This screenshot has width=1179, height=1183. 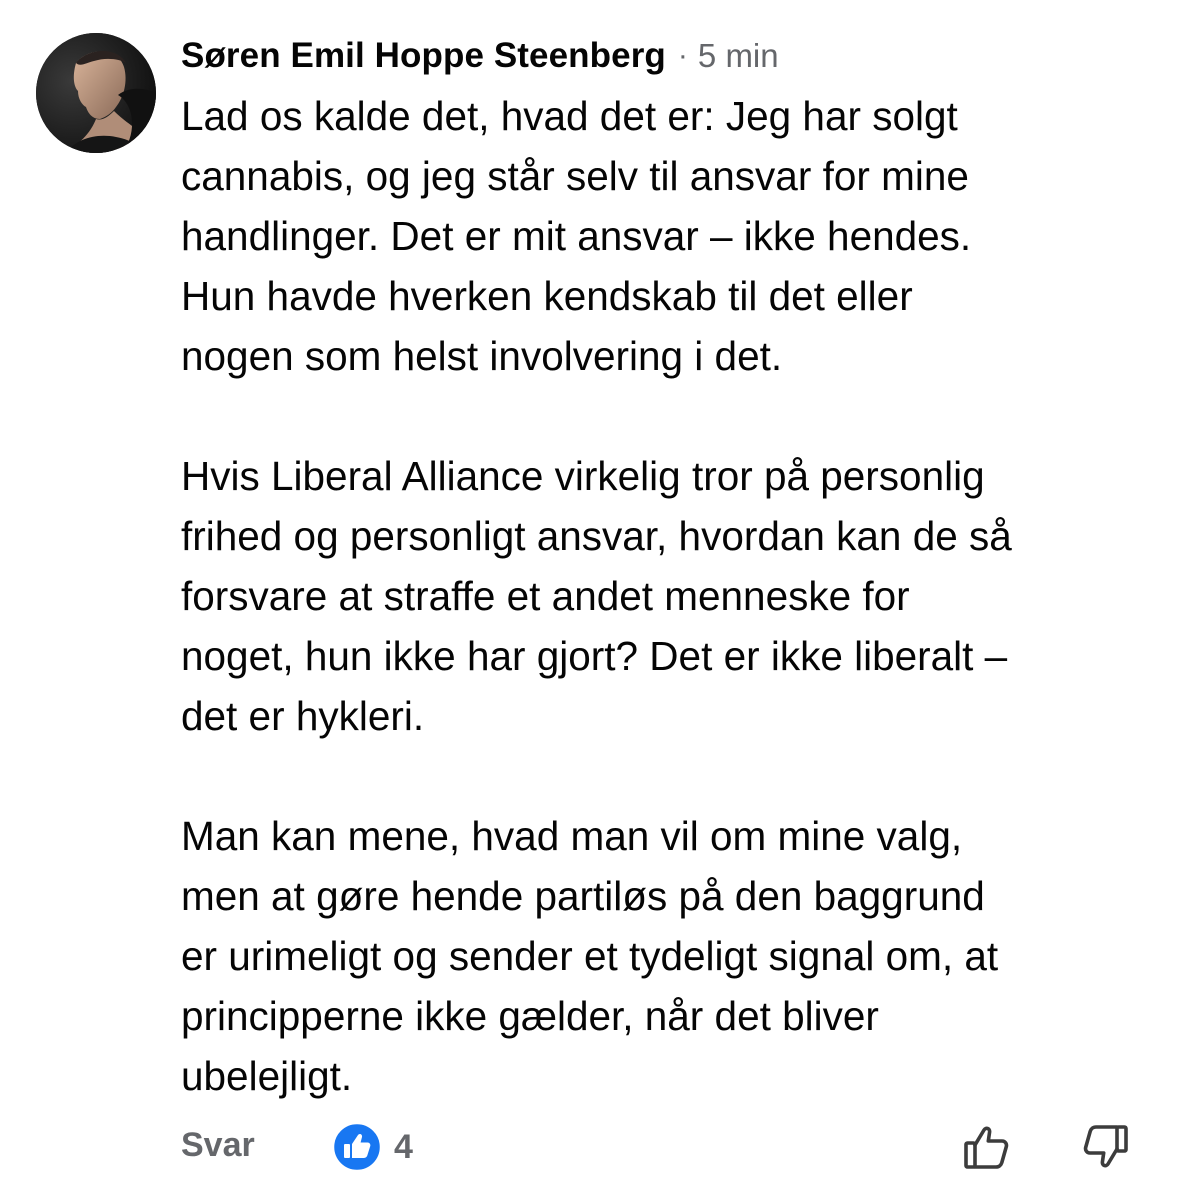 What do you see at coordinates (357, 1147) in the screenshot?
I see `like-badge-icon` at bounding box center [357, 1147].